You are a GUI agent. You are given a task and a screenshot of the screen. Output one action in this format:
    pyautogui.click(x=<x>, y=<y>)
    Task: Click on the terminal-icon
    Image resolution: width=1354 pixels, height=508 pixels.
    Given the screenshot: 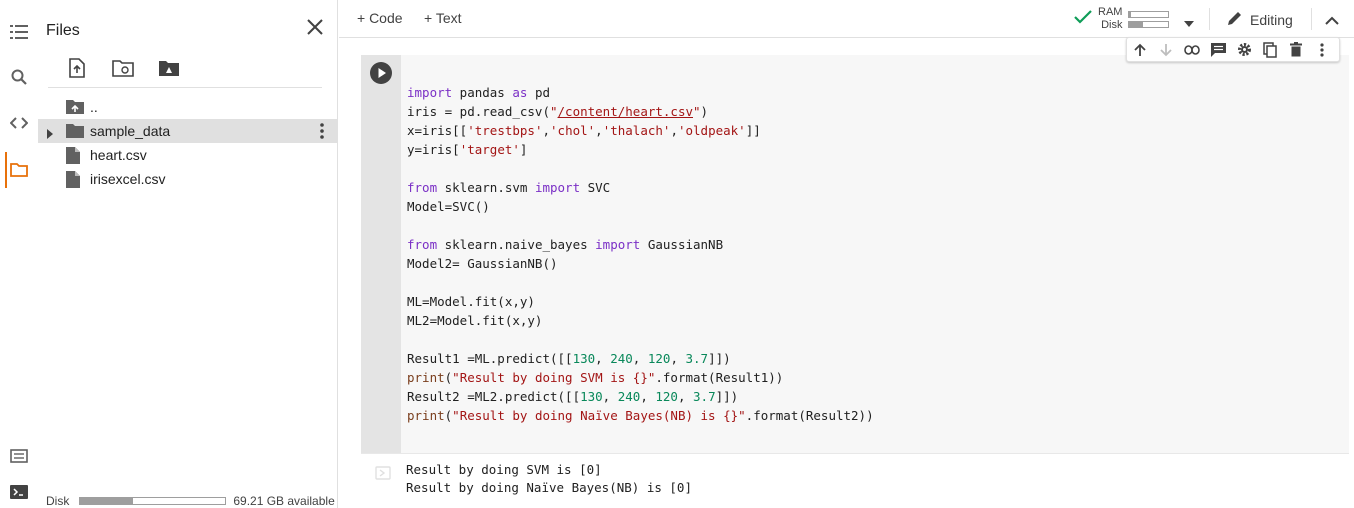 What is the action you would take?
    pyautogui.click(x=19, y=492)
    